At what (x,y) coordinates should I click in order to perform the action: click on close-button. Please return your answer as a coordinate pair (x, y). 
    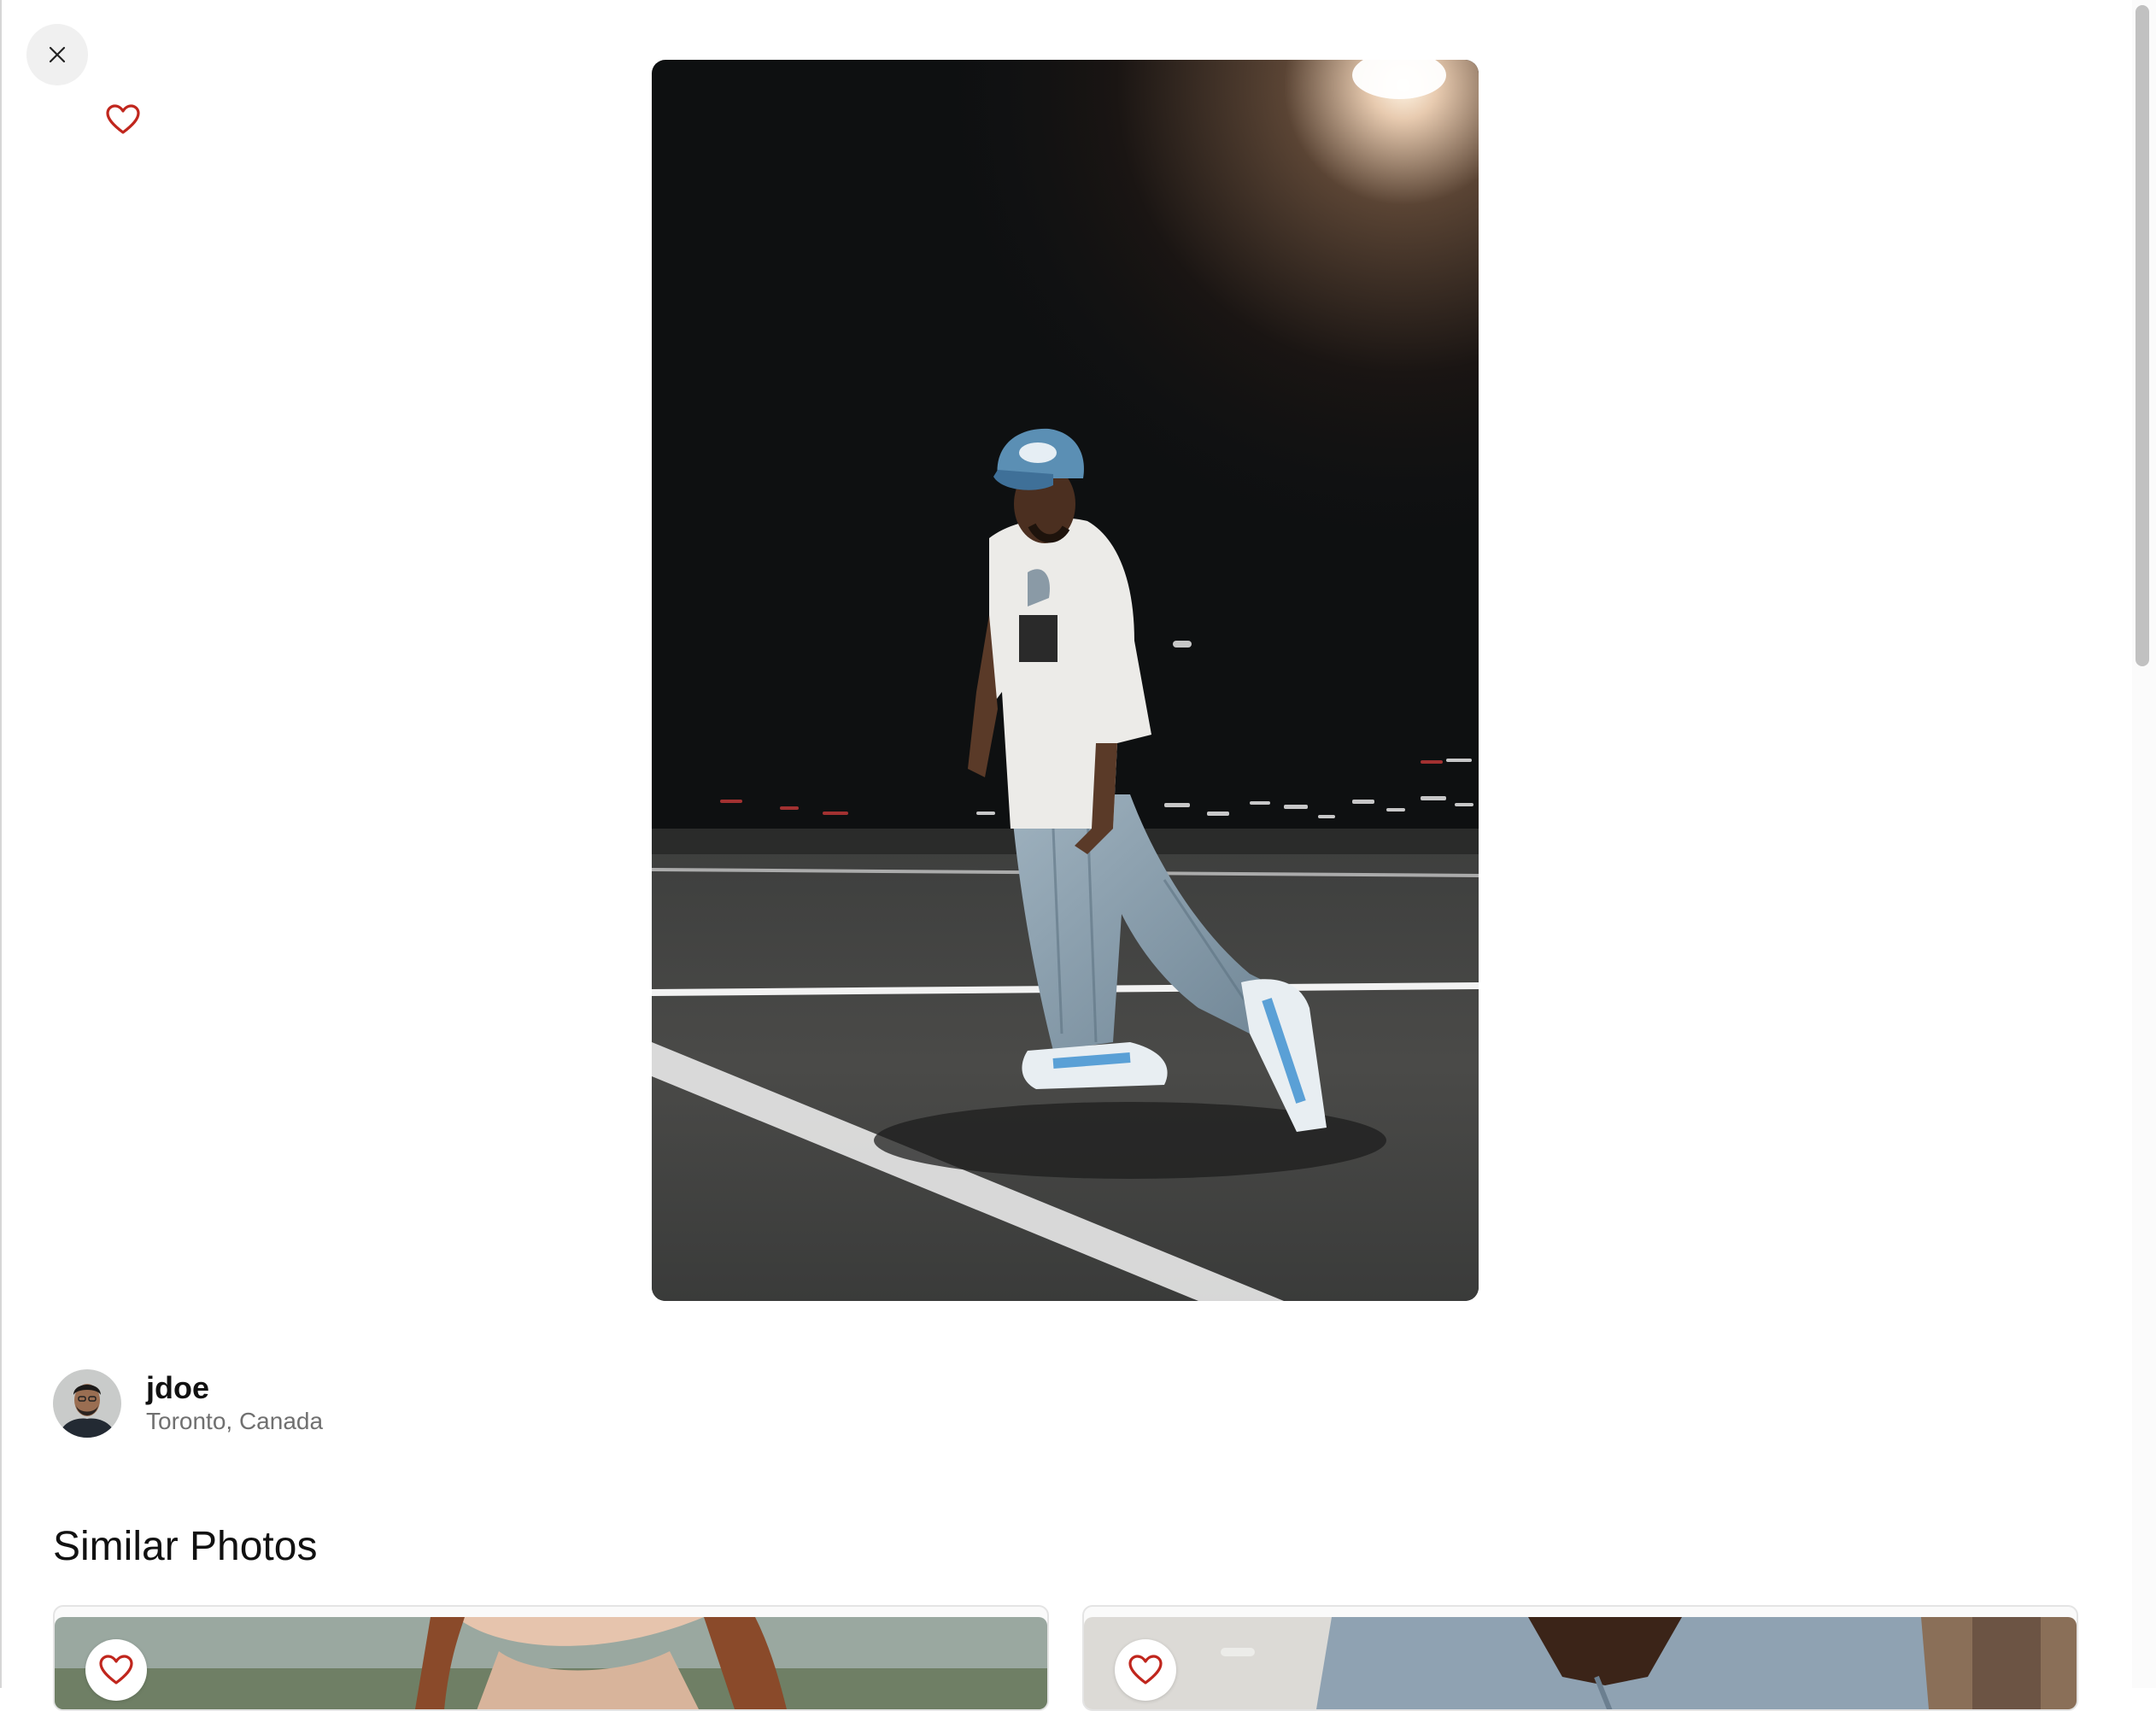
    Looking at the image, I should click on (57, 55).